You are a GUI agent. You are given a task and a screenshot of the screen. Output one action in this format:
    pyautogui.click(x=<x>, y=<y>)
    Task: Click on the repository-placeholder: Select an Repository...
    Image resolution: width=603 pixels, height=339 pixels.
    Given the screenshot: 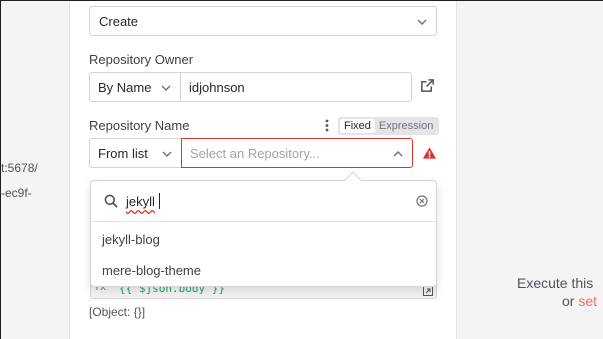 What is the action you would take?
    pyautogui.click(x=255, y=153)
    